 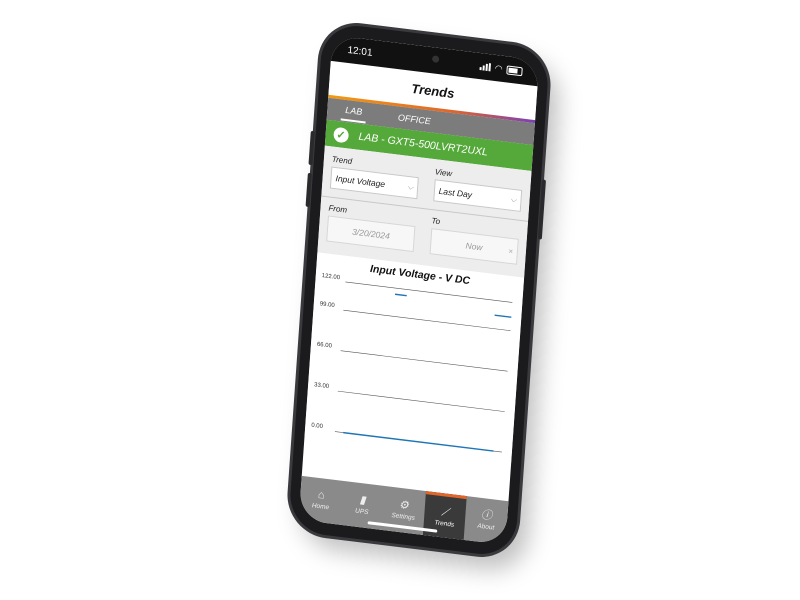 What do you see at coordinates (474, 246) in the screenshot?
I see `to-date-value: Now` at bounding box center [474, 246].